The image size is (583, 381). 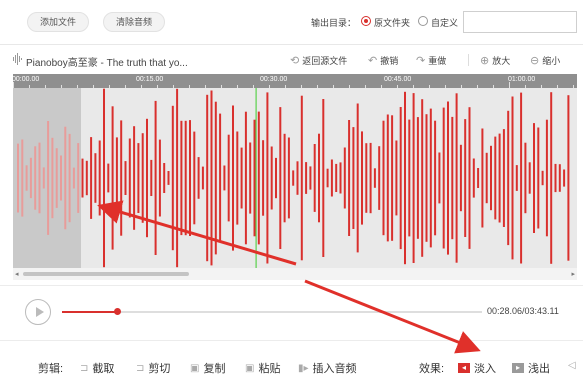 What do you see at coordinates (520, 22) in the screenshot?
I see `output-path-input` at bounding box center [520, 22].